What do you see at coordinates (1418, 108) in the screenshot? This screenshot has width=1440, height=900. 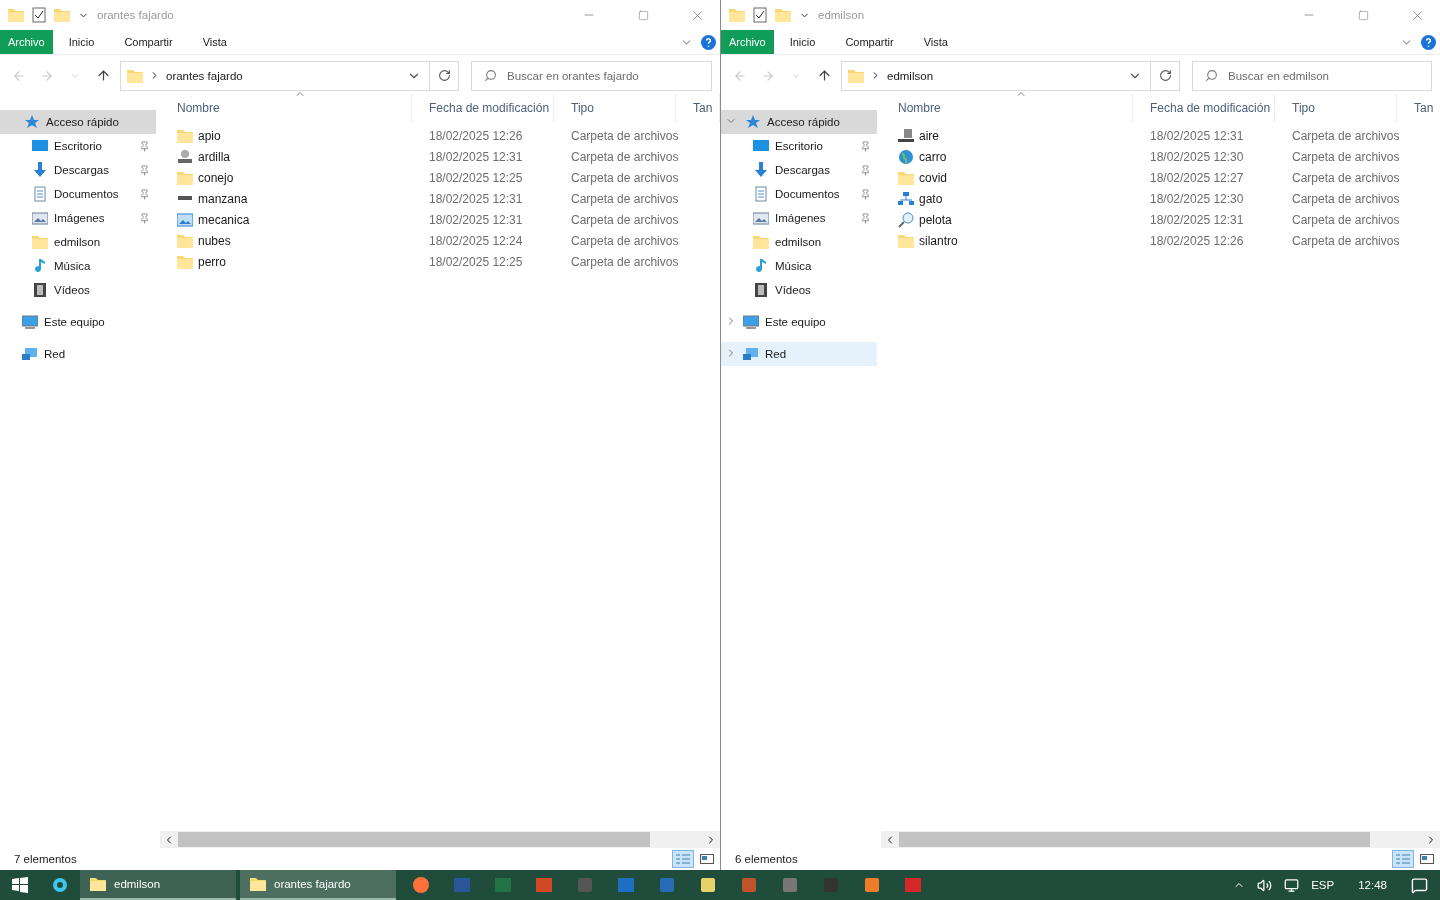 I see `column-header: Tan` at bounding box center [1418, 108].